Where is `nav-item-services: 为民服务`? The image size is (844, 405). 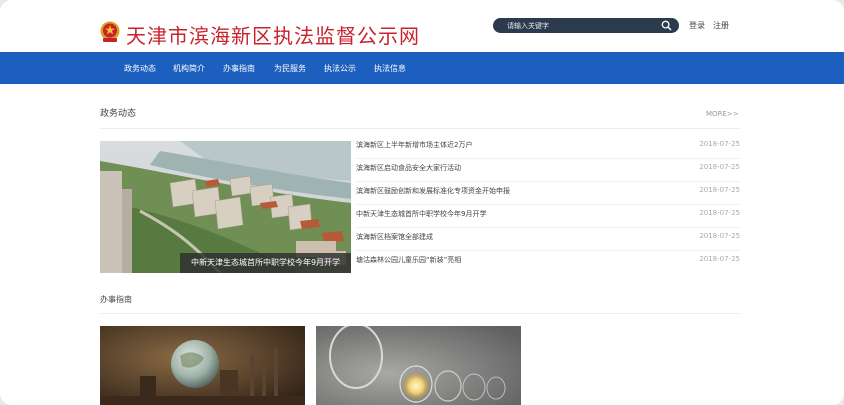 nav-item-services: 为民服务 is located at coordinates (290, 68).